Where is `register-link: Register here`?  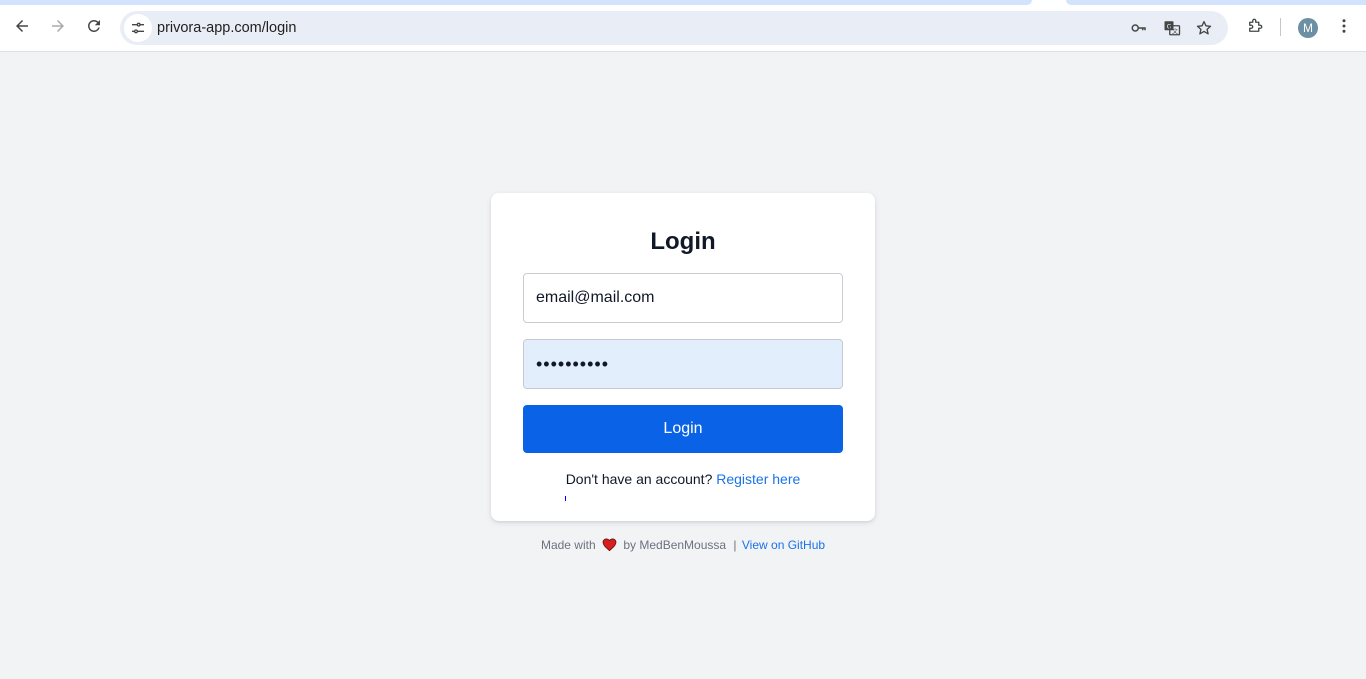 register-link: Register here is located at coordinates (758, 479).